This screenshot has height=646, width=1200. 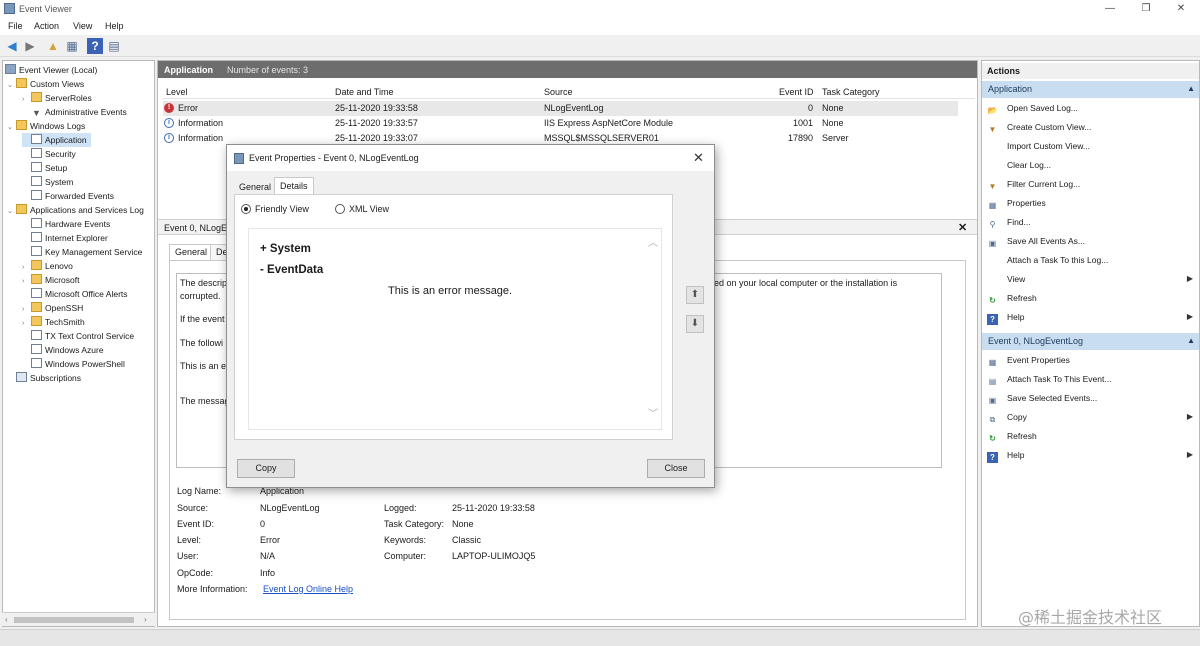 I want to click on scroll-left-icon: ‹, so click(x=6, y=619).